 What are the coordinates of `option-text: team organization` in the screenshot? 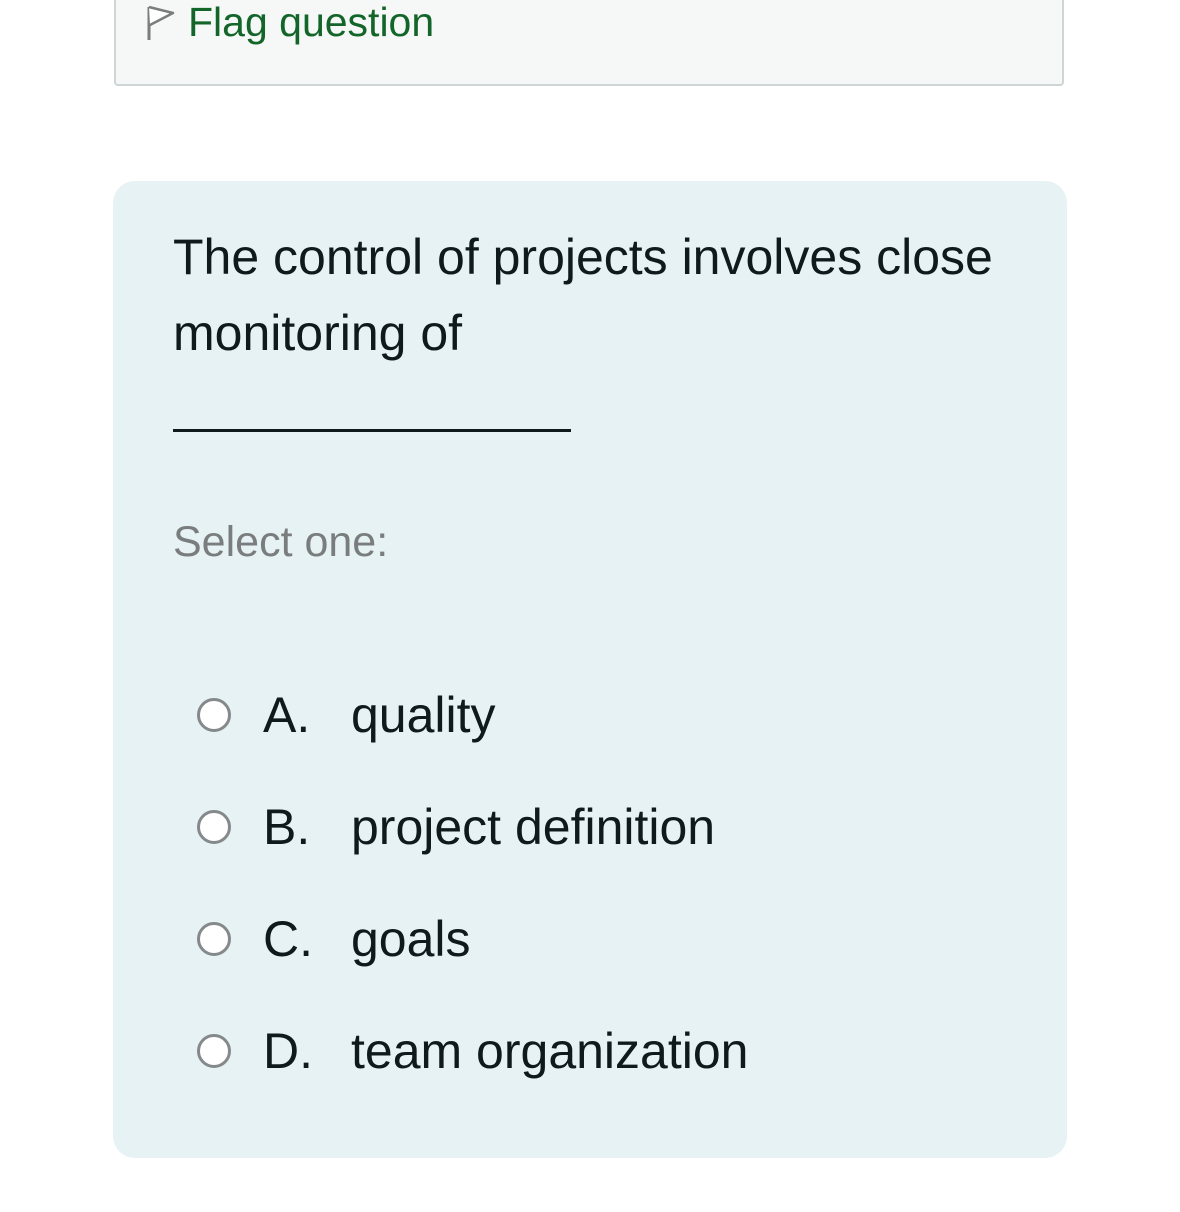 It's located at (550, 1051).